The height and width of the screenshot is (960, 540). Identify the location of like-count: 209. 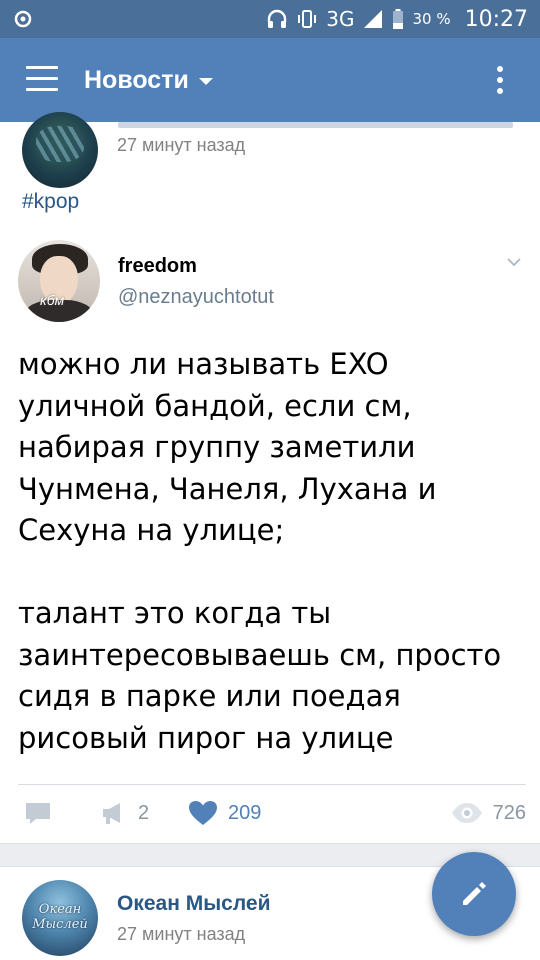
(245, 812).